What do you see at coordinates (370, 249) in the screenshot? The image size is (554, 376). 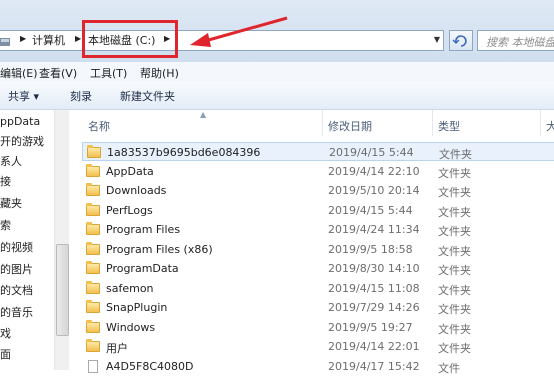 I see `file-date: 2019/9/5 18:58` at bounding box center [370, 249].